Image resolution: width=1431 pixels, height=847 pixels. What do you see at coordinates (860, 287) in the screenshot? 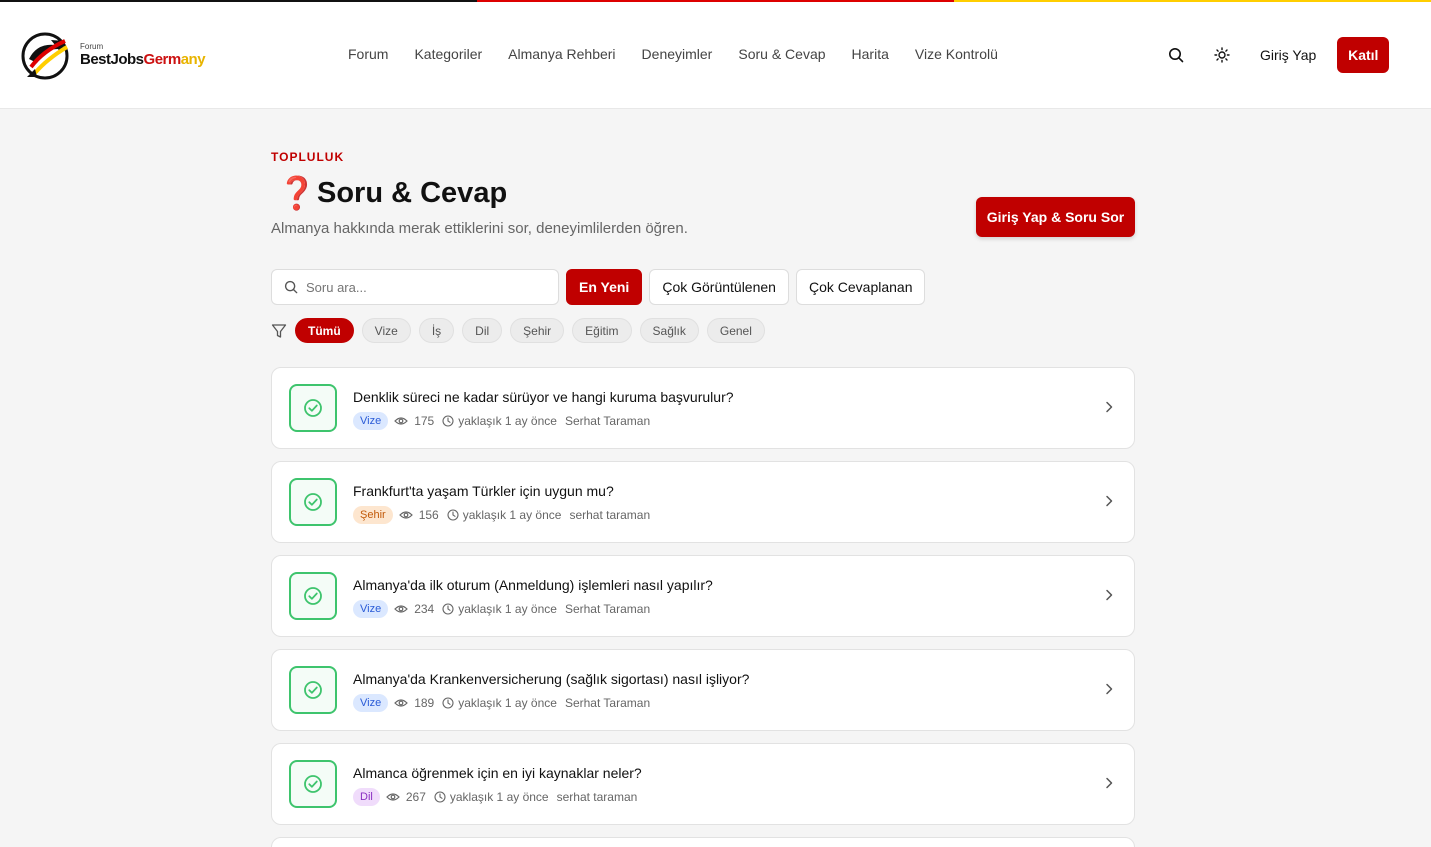
I see `sort-button: Çok Cevaplanan` at bounding box center [860, 287].